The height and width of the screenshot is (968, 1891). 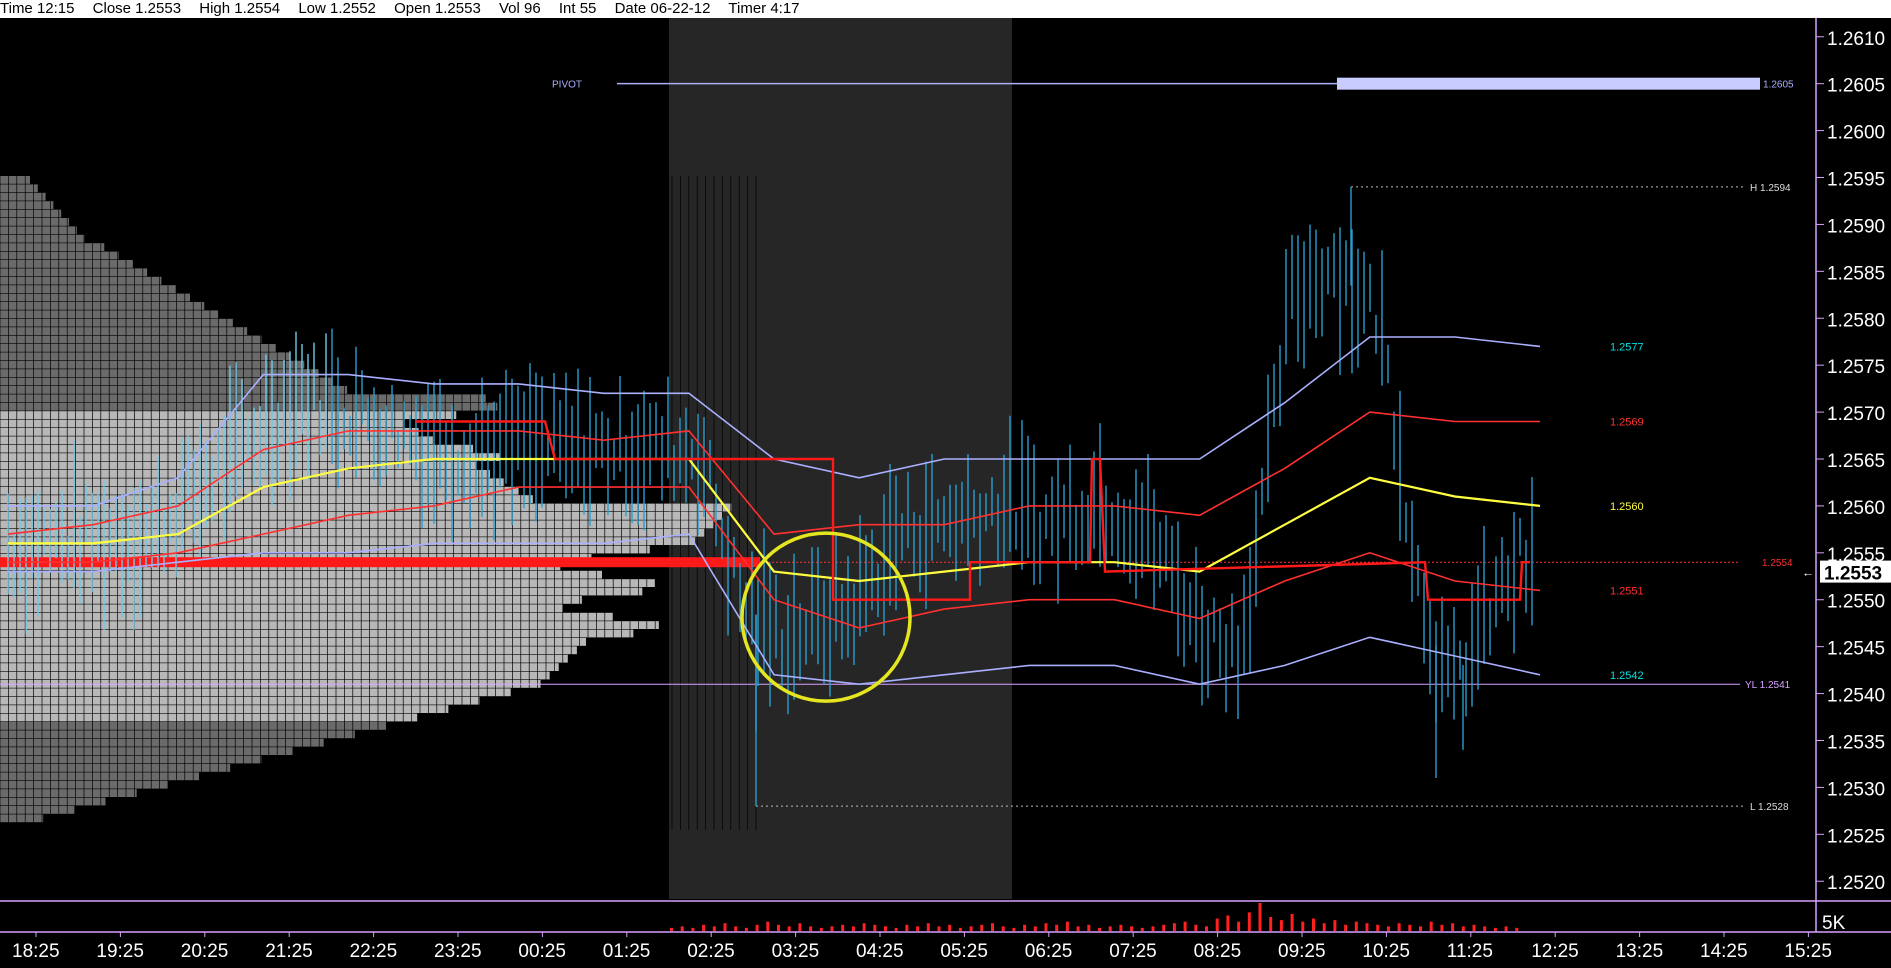 I want to click on time-tick-label: 07:25, so click(x=1133, y=951).